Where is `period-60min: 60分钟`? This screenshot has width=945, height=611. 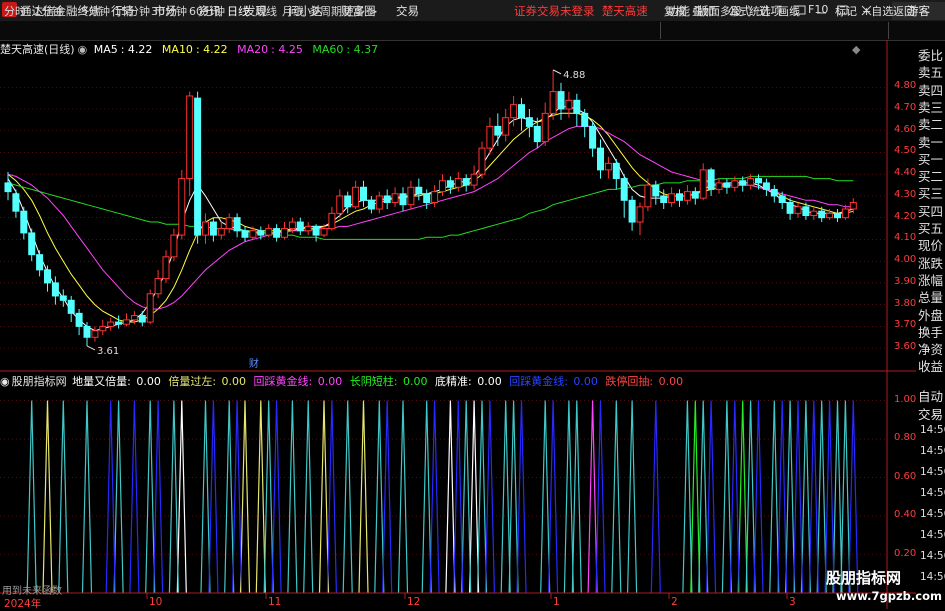
period-60min: 60分钟 is located at coordinates (207, 11).